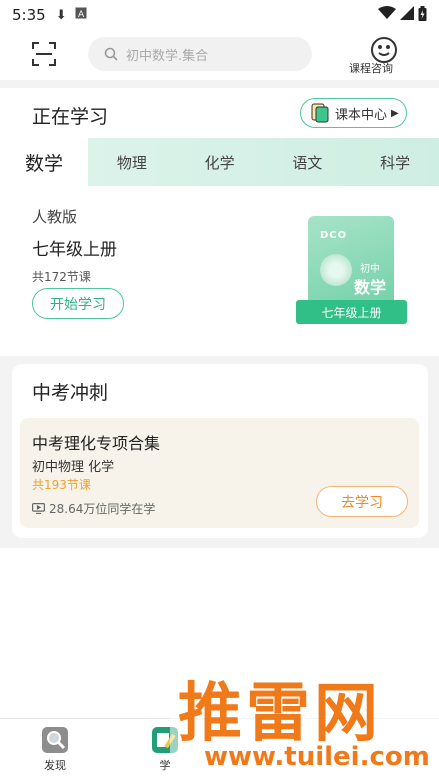 This screenshot has width=439, height=781. What do you see at coordinates (407, 15) in the screenshot?
I see `signal-icon` at bounding box center [407, 15].